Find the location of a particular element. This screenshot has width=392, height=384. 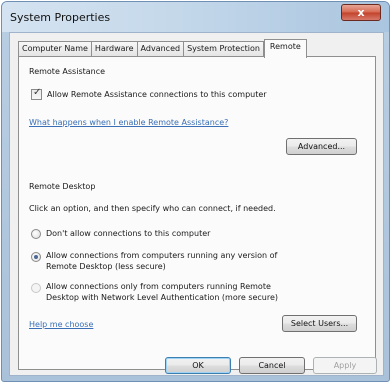

tab-system-protection: System Protection is located at coordinates (223, 49).